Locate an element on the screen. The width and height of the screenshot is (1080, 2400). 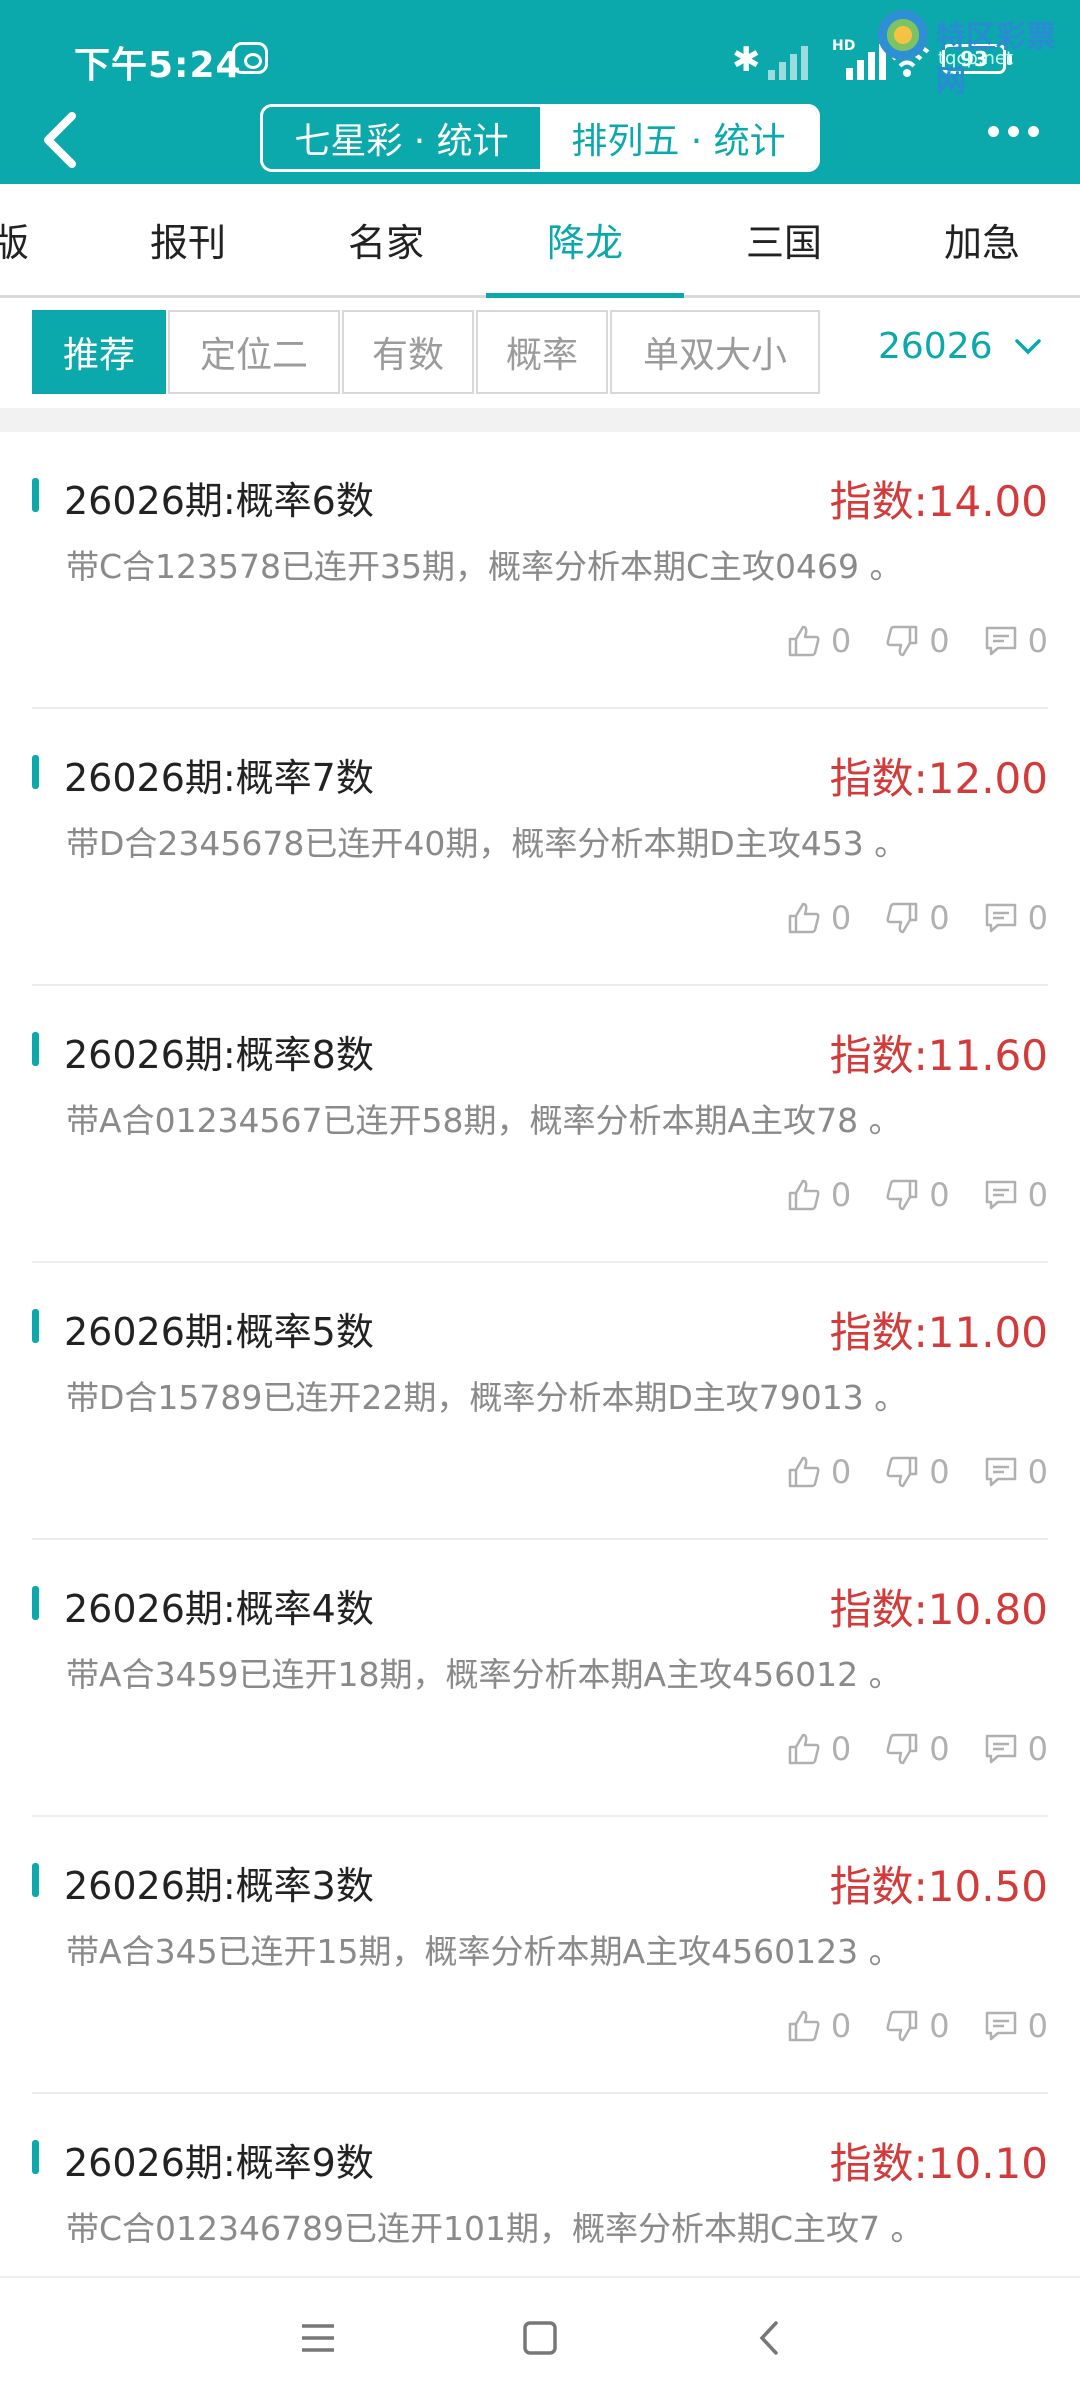
tab-ban: 版 is located at coordinates (30, 239).